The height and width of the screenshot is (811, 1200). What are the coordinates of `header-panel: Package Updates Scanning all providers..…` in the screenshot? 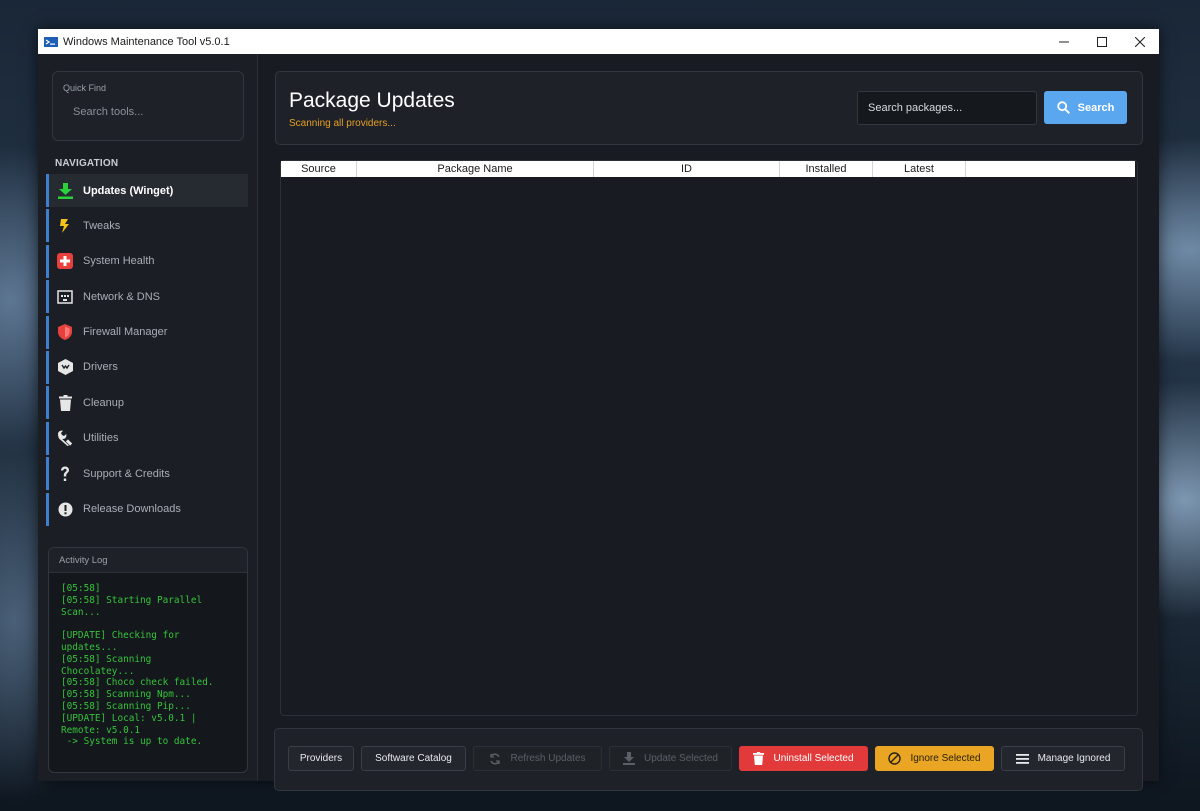 It's located at (709, 108).